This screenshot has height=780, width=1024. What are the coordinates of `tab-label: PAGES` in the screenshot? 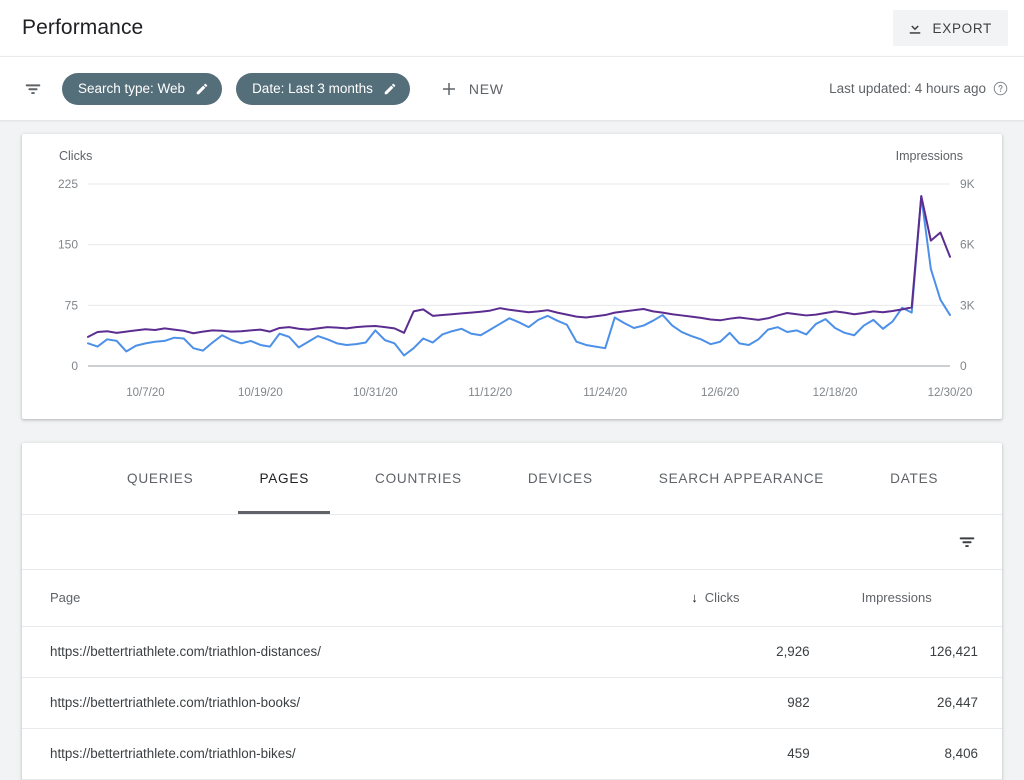 It's located at (284, 478).